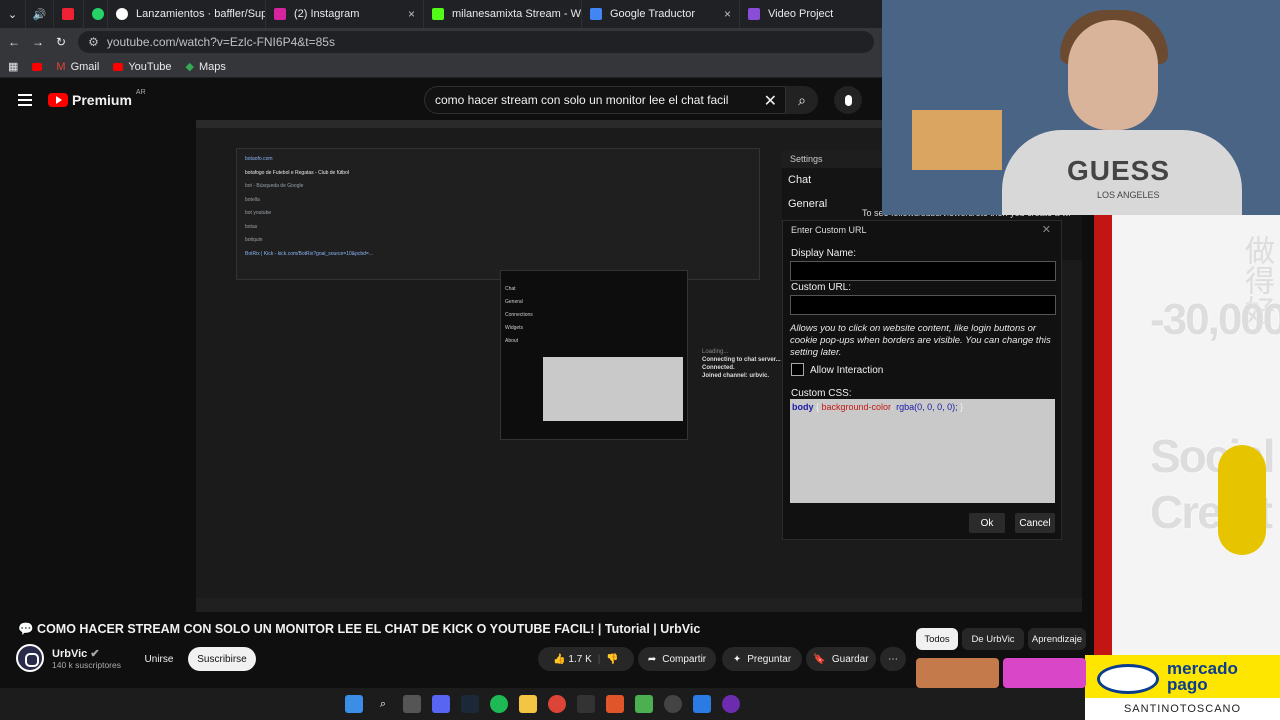 This screenshot has width=1280, height=720. Describe the element at coordinates (987, 523) in the screenshot. I see `ok-button: Ok` at that location.